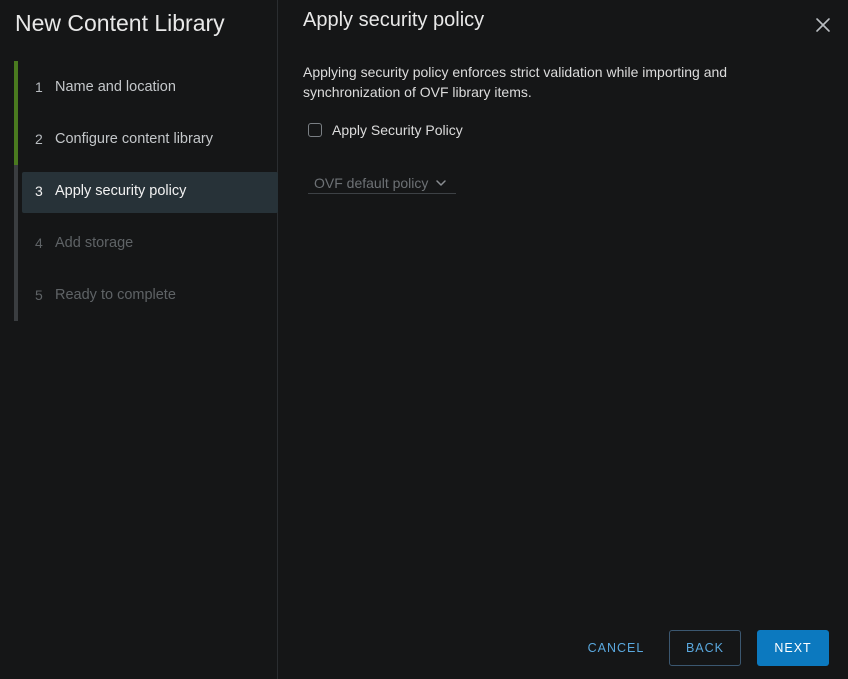 This screenshot has height=679, width=848. I want to click on step-number: 4, so click(39, 243).